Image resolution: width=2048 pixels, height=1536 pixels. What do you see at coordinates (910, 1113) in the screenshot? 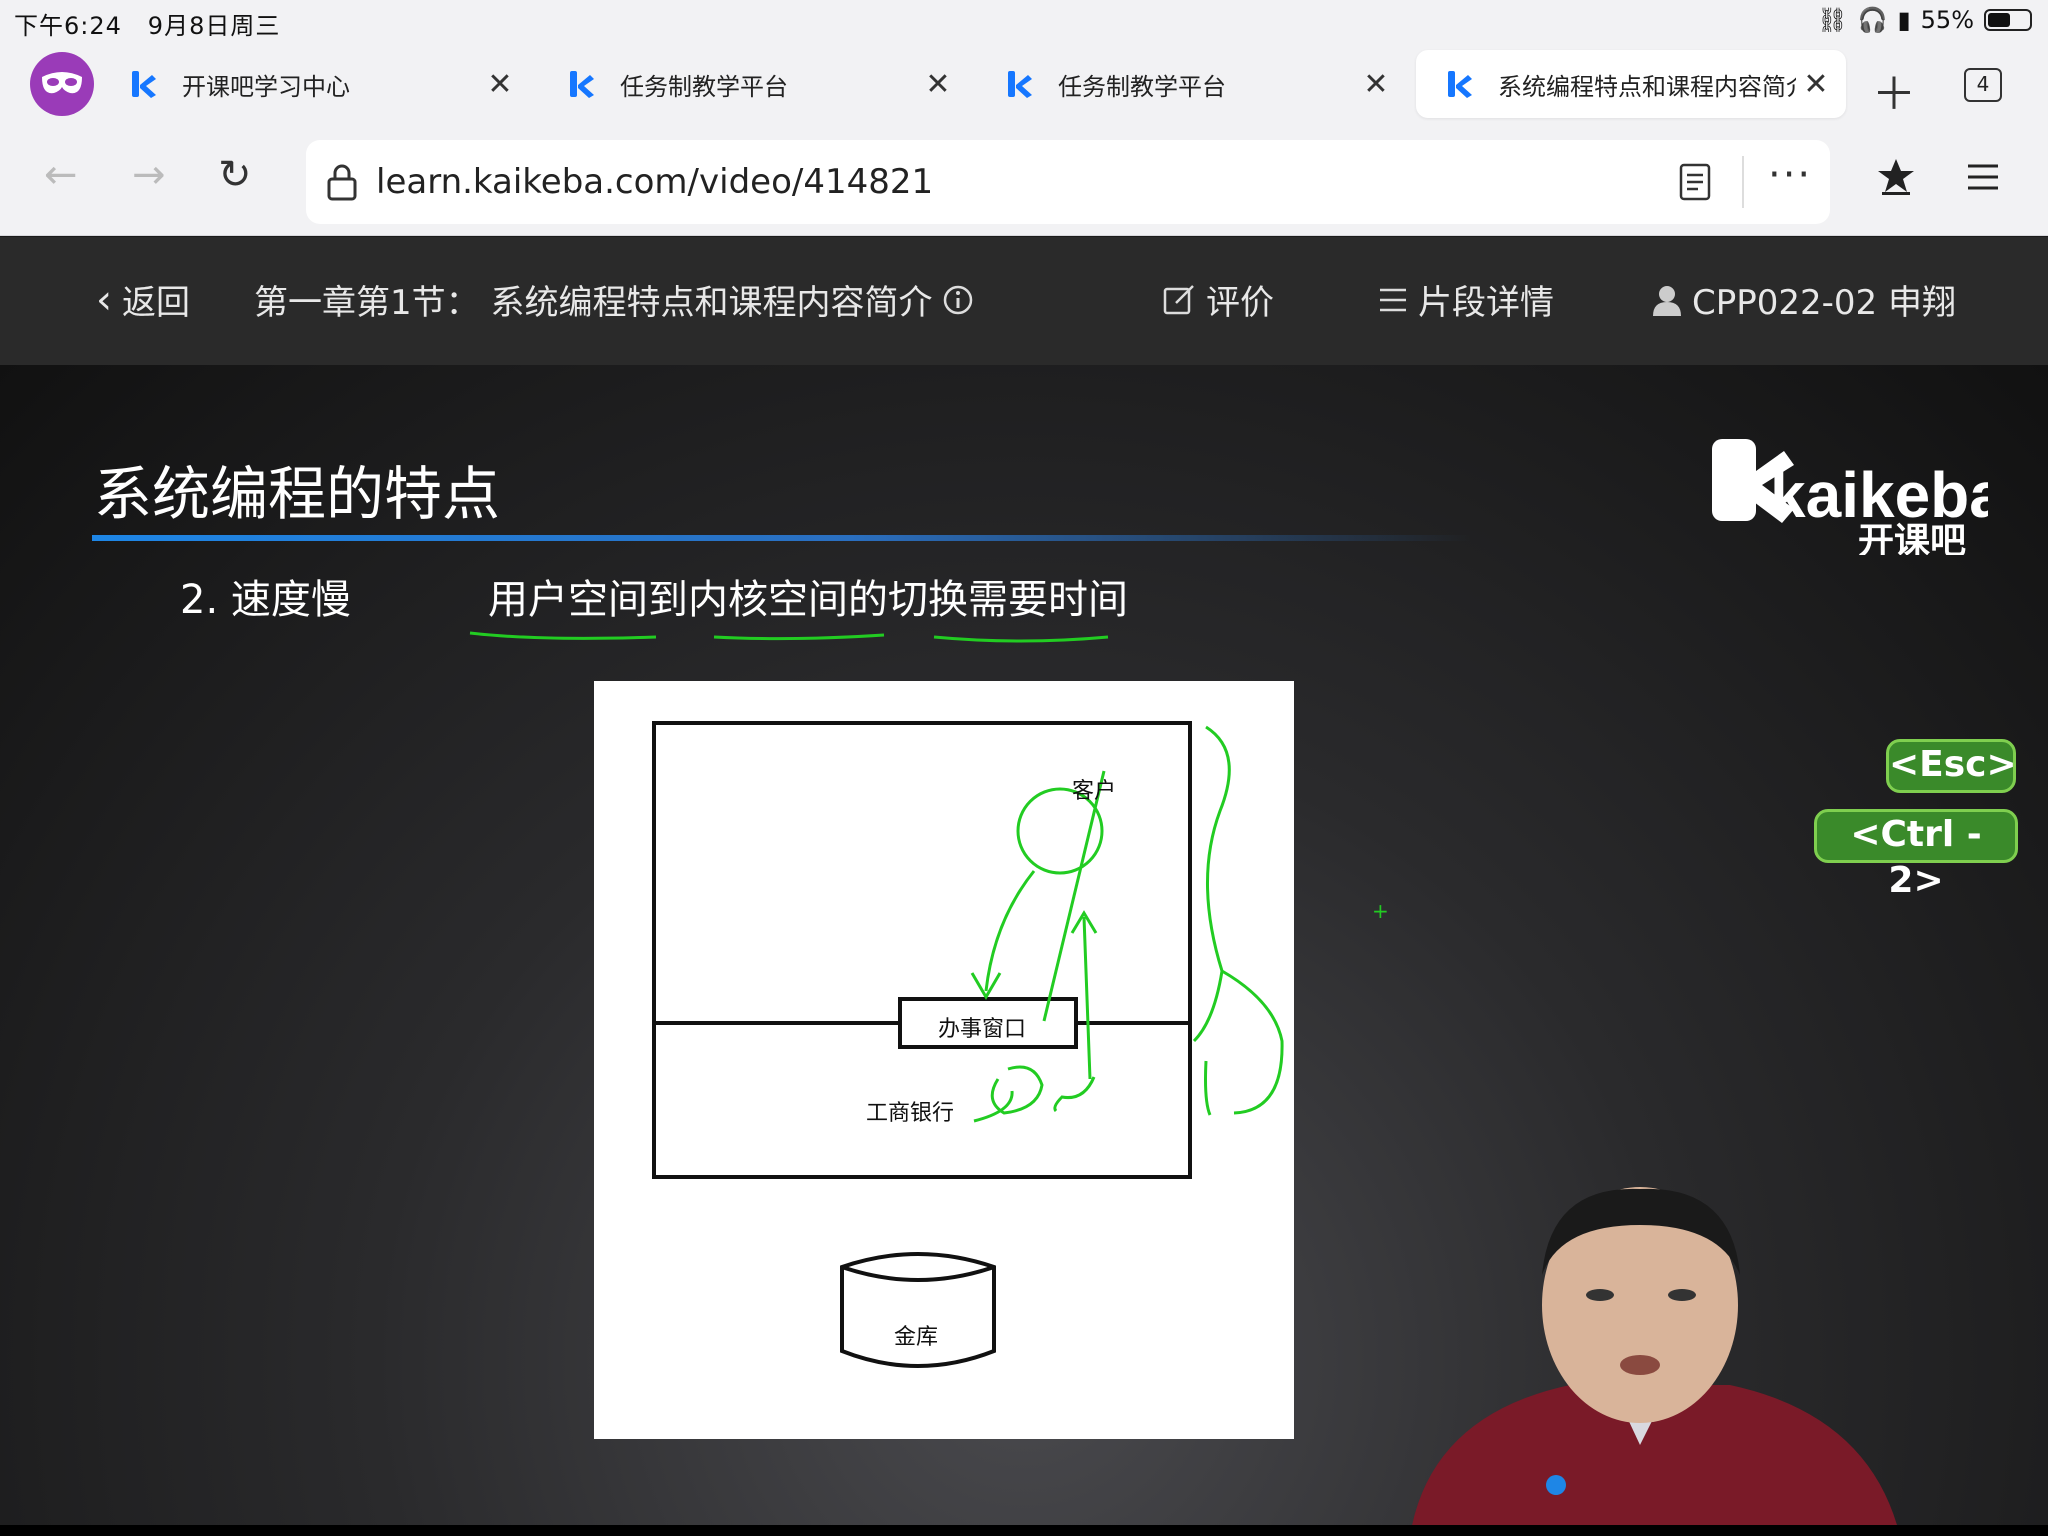
I see `bank-label: 工商银行` at bounding box center [910, 1113].